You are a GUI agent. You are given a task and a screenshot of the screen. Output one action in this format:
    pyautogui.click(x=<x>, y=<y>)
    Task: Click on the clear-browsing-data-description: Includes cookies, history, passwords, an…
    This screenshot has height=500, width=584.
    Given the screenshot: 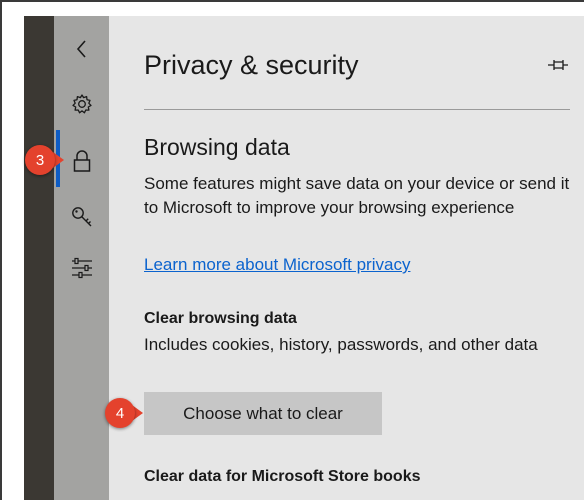 What is the action you would take?
    pyautogui.click(x=341, y=344)
    